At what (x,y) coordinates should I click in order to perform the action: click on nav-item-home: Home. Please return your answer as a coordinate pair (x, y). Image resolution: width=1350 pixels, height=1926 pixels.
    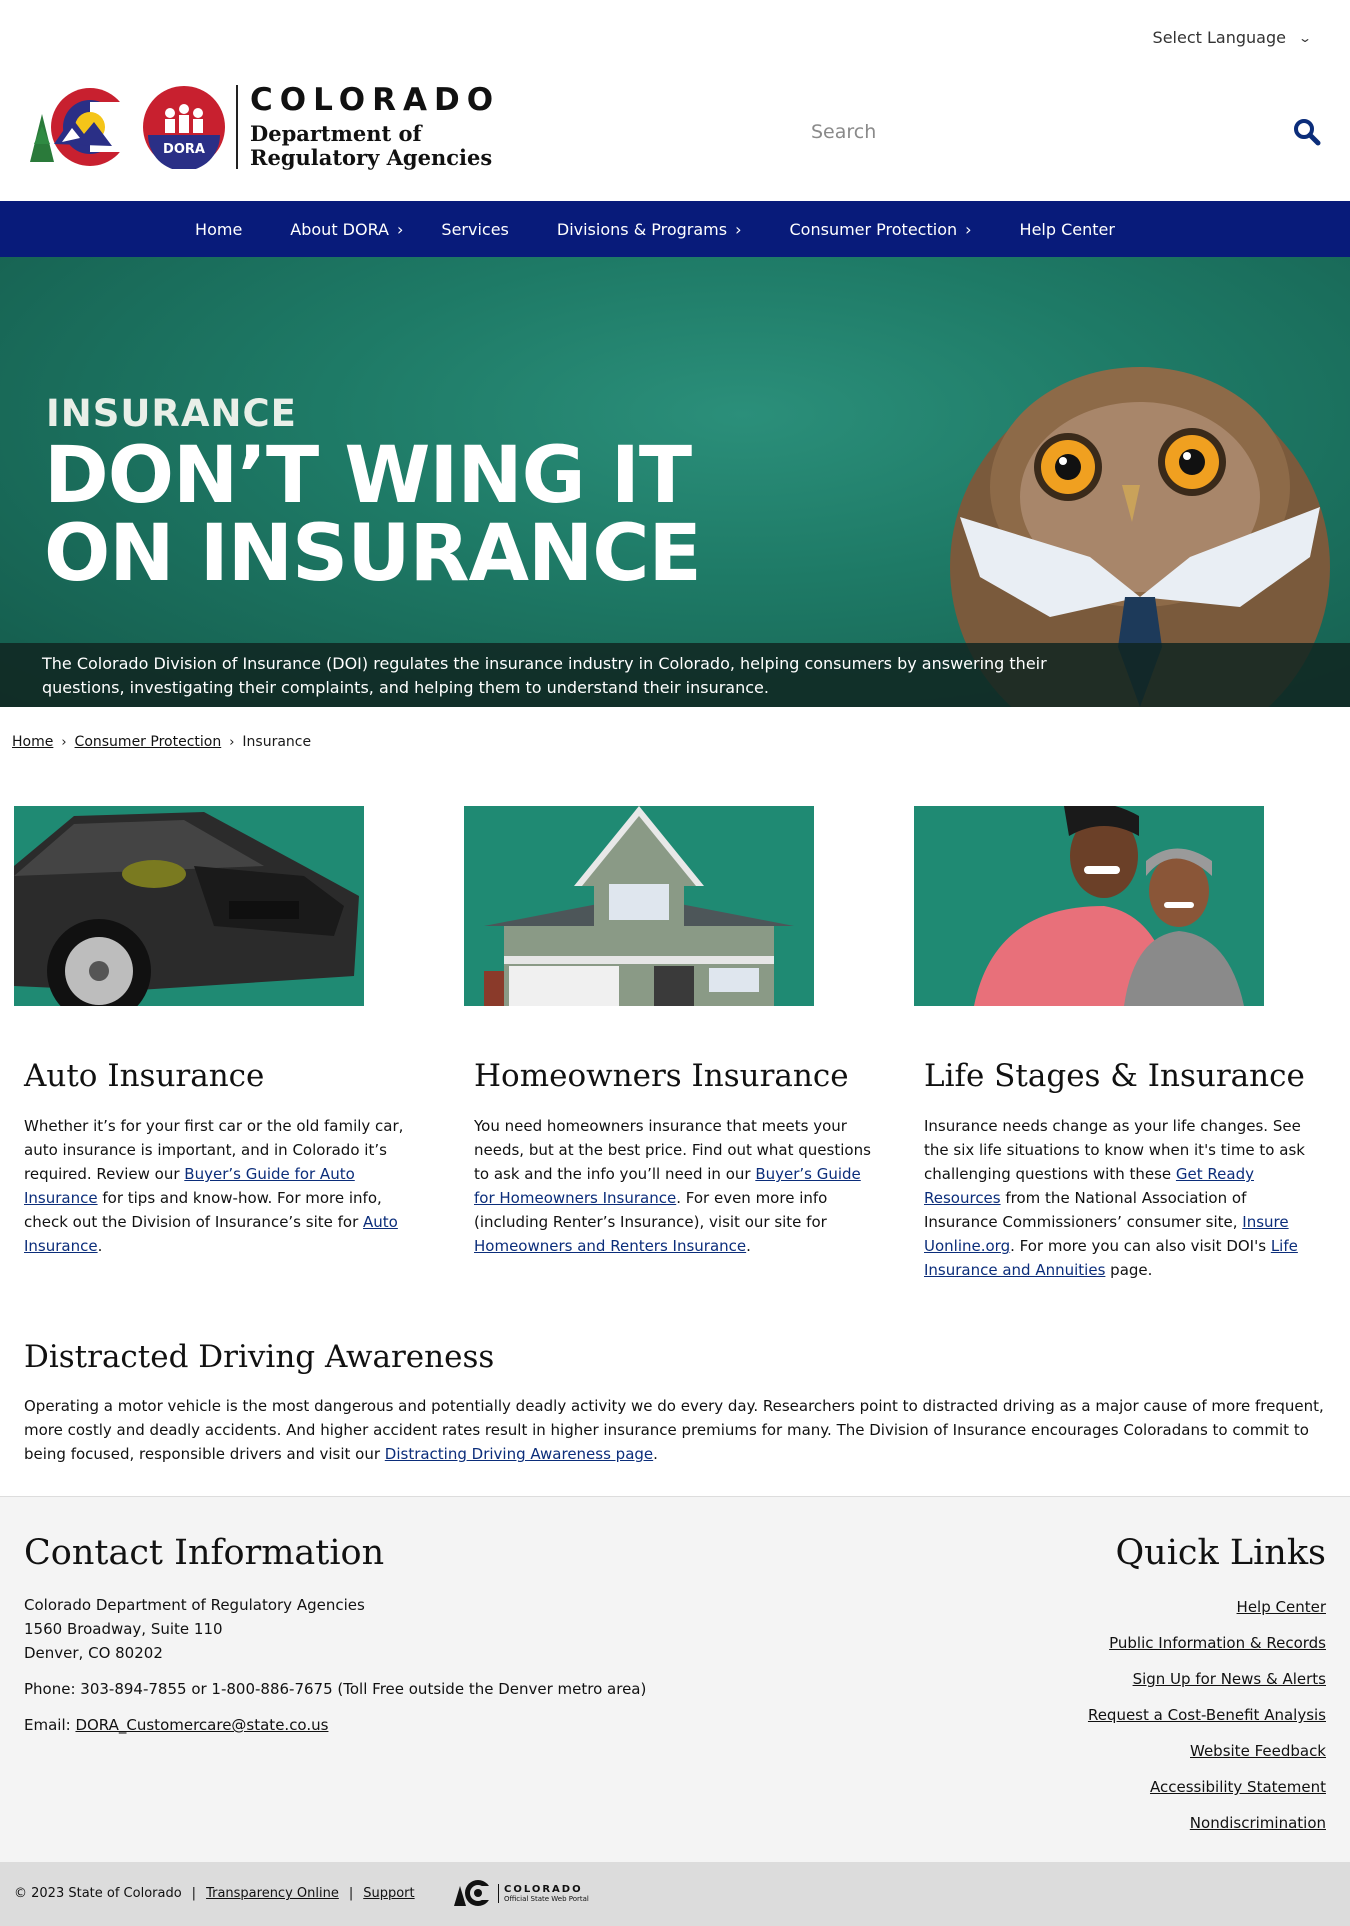
    Looking at the image, I should click on (218, 229).